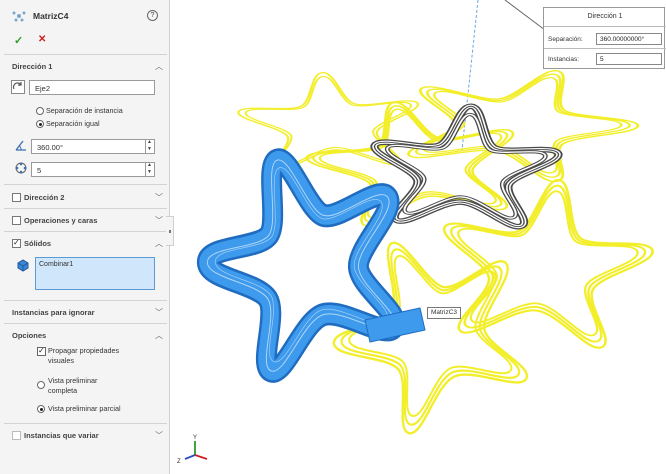 The image size is (666, 474). I want to click on section-vary-header: Instancias que variar ﹀, so click(85, 436).